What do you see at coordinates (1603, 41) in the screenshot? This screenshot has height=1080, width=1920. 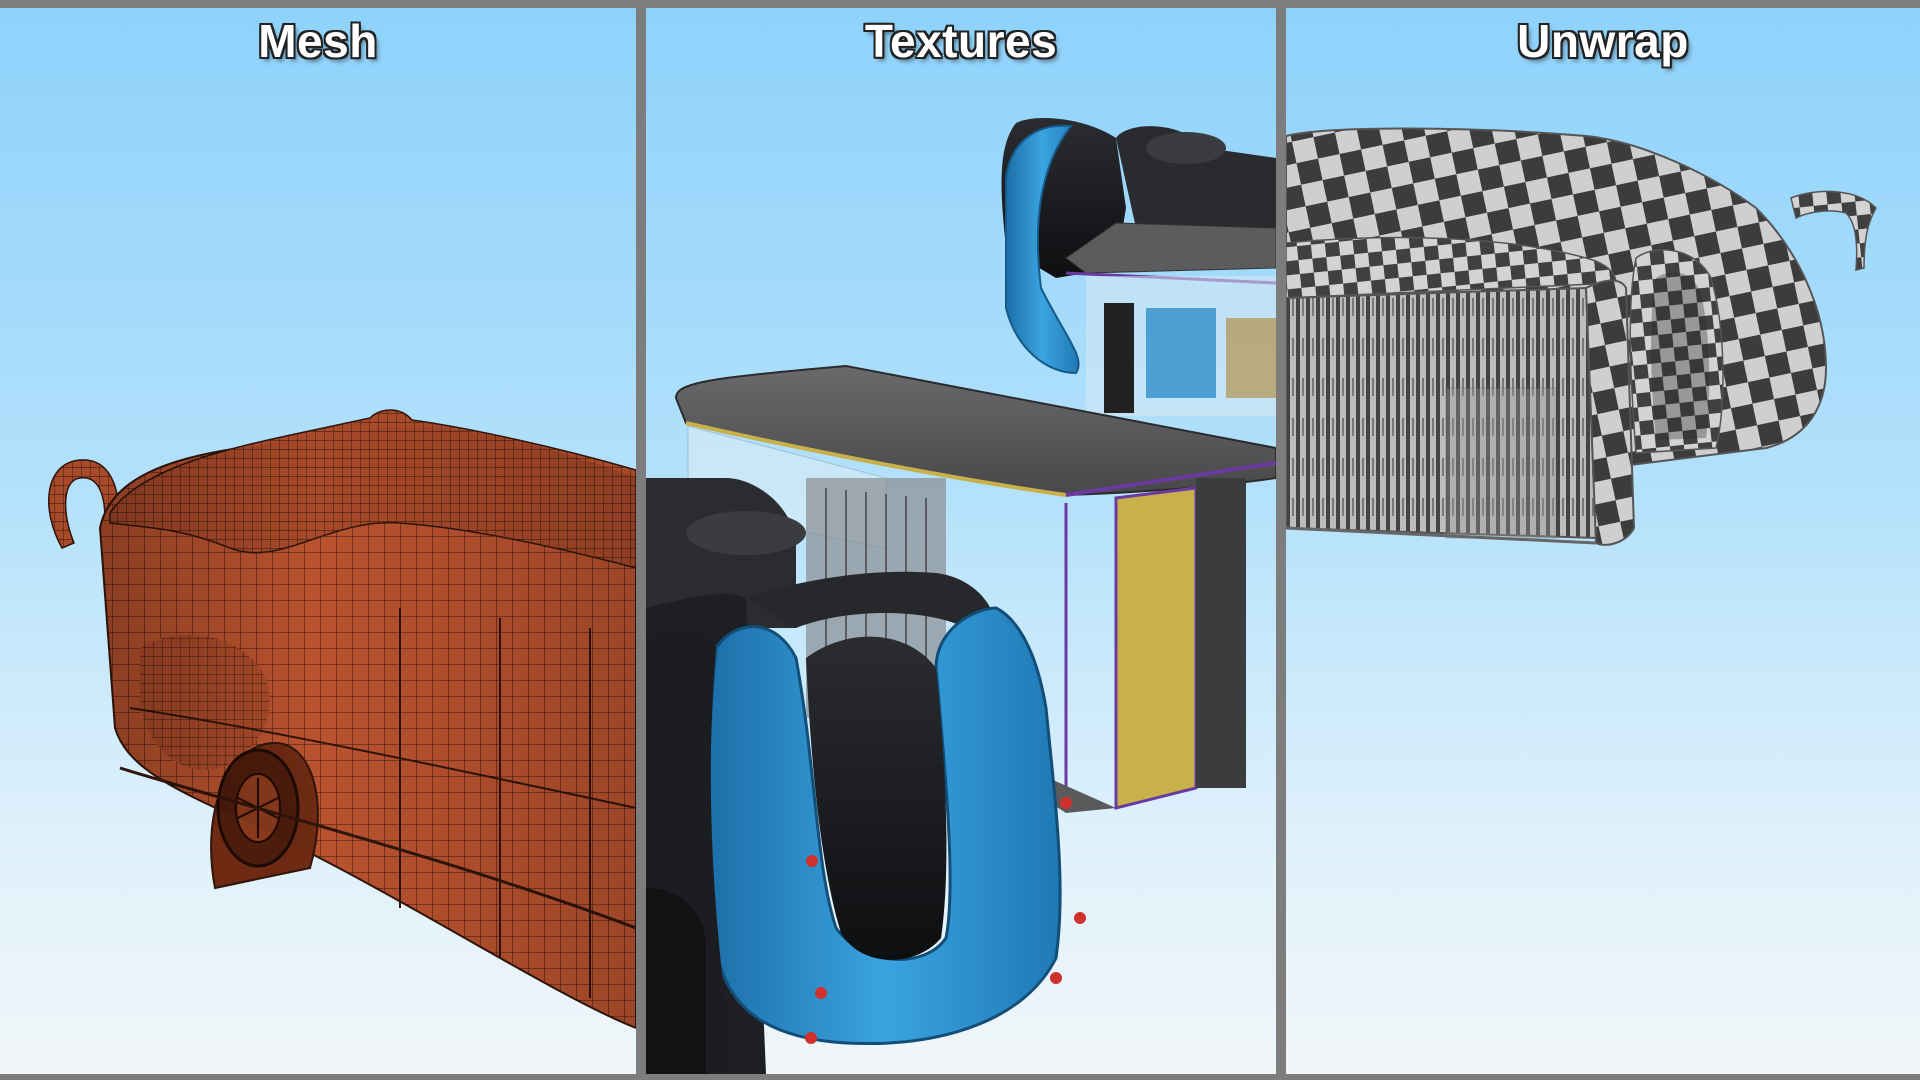 I see `panel-title-unwrap: Unwrap` at bounding box center [1603, 41].